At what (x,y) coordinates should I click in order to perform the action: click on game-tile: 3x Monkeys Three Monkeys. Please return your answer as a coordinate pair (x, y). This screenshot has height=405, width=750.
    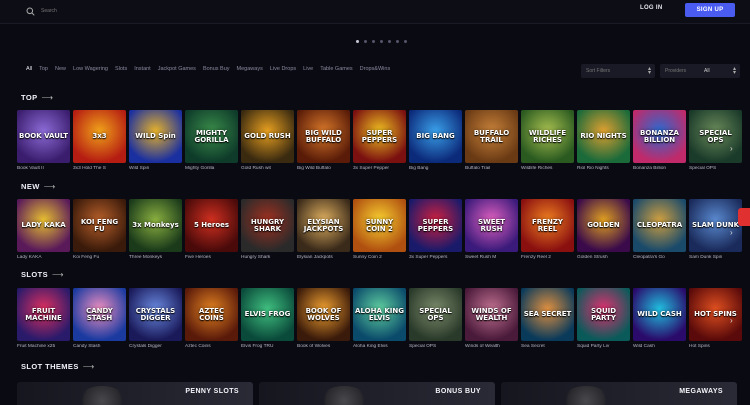
    Looking at the image, I should click on (155, 229).